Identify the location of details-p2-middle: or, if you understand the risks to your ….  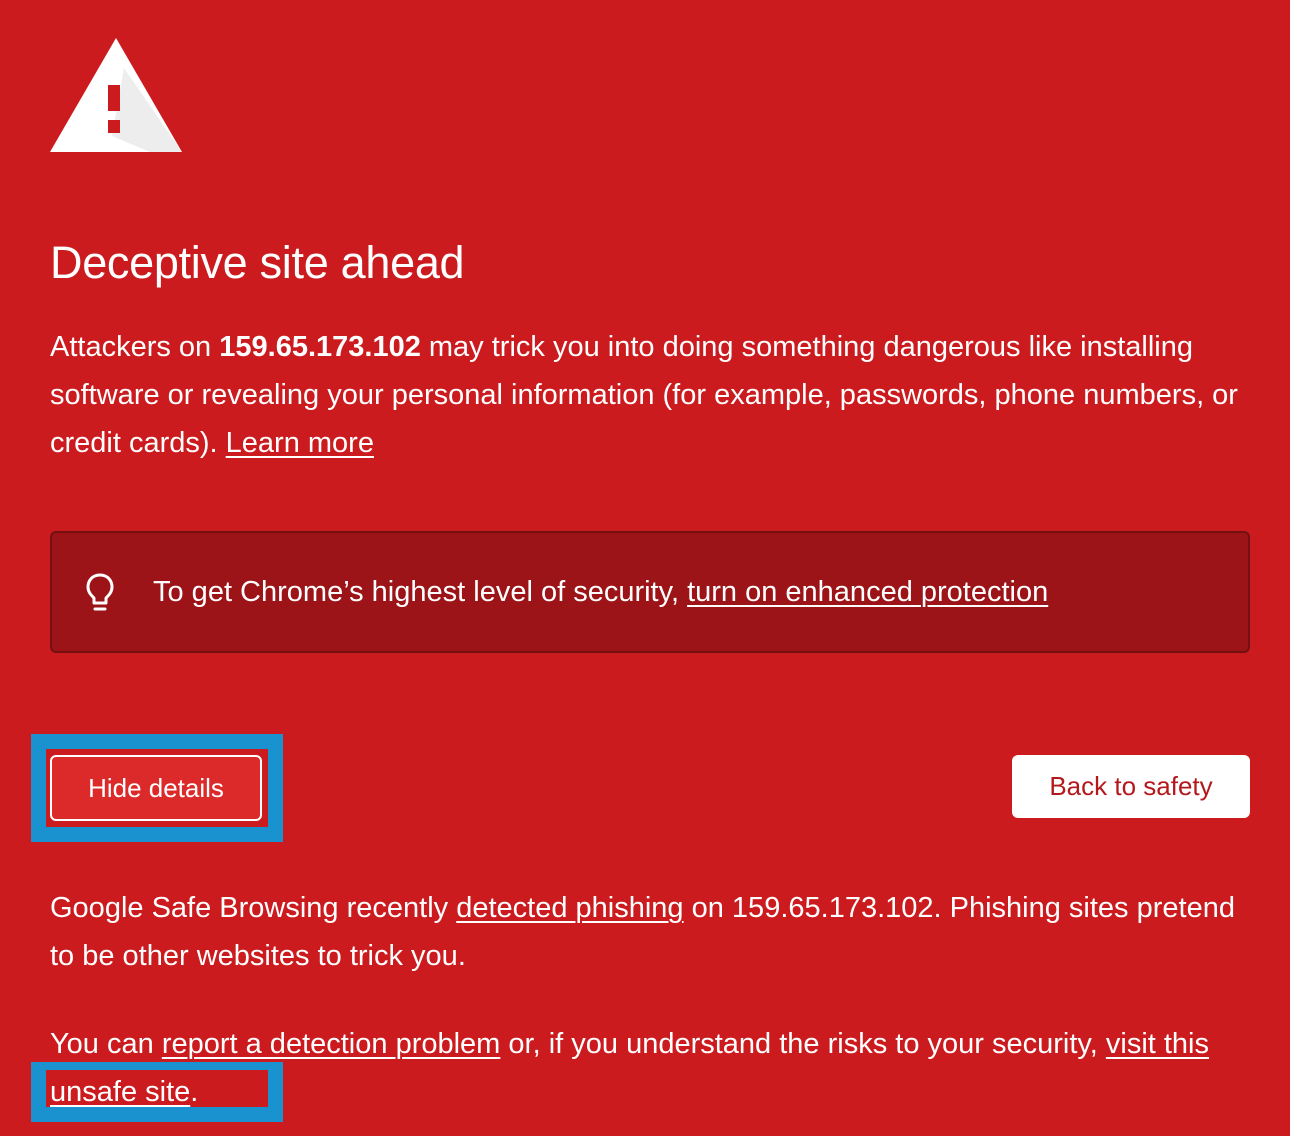
(803, 1044).